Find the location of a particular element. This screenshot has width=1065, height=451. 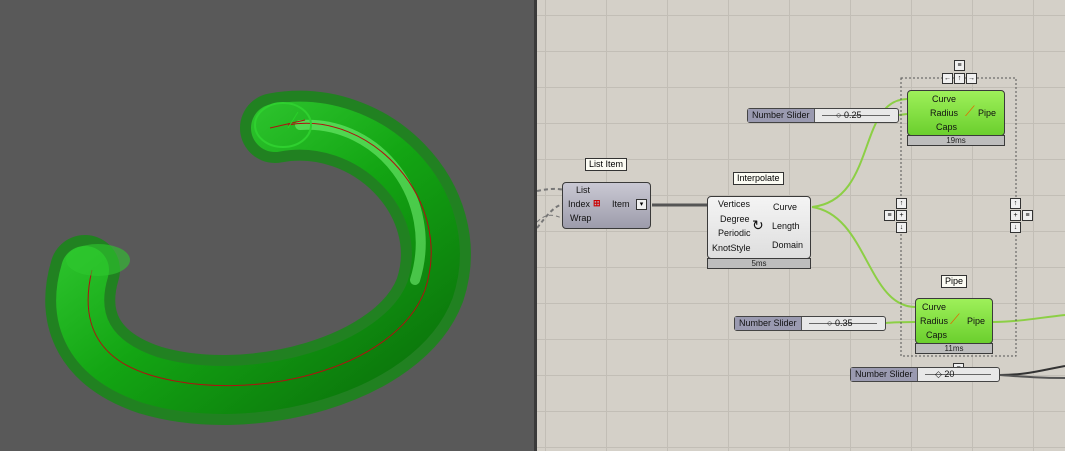

list-item-input-wrap: Wrap is located at coordinates (580, 218).